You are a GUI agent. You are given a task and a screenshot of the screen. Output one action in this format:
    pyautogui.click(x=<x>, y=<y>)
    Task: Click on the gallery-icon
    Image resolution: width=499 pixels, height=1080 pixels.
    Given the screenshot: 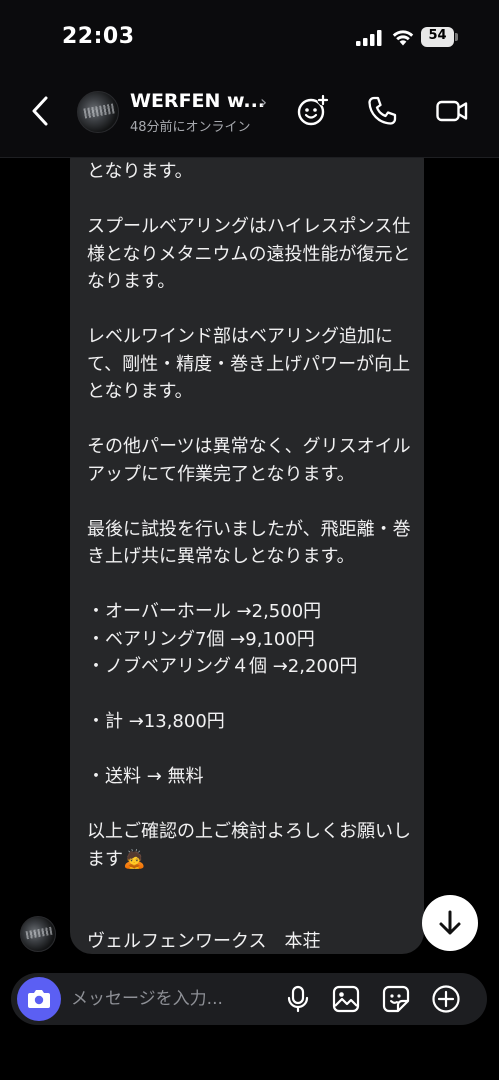 What is the action you would take?
    pyautogui.click(x=346, y=999)
    